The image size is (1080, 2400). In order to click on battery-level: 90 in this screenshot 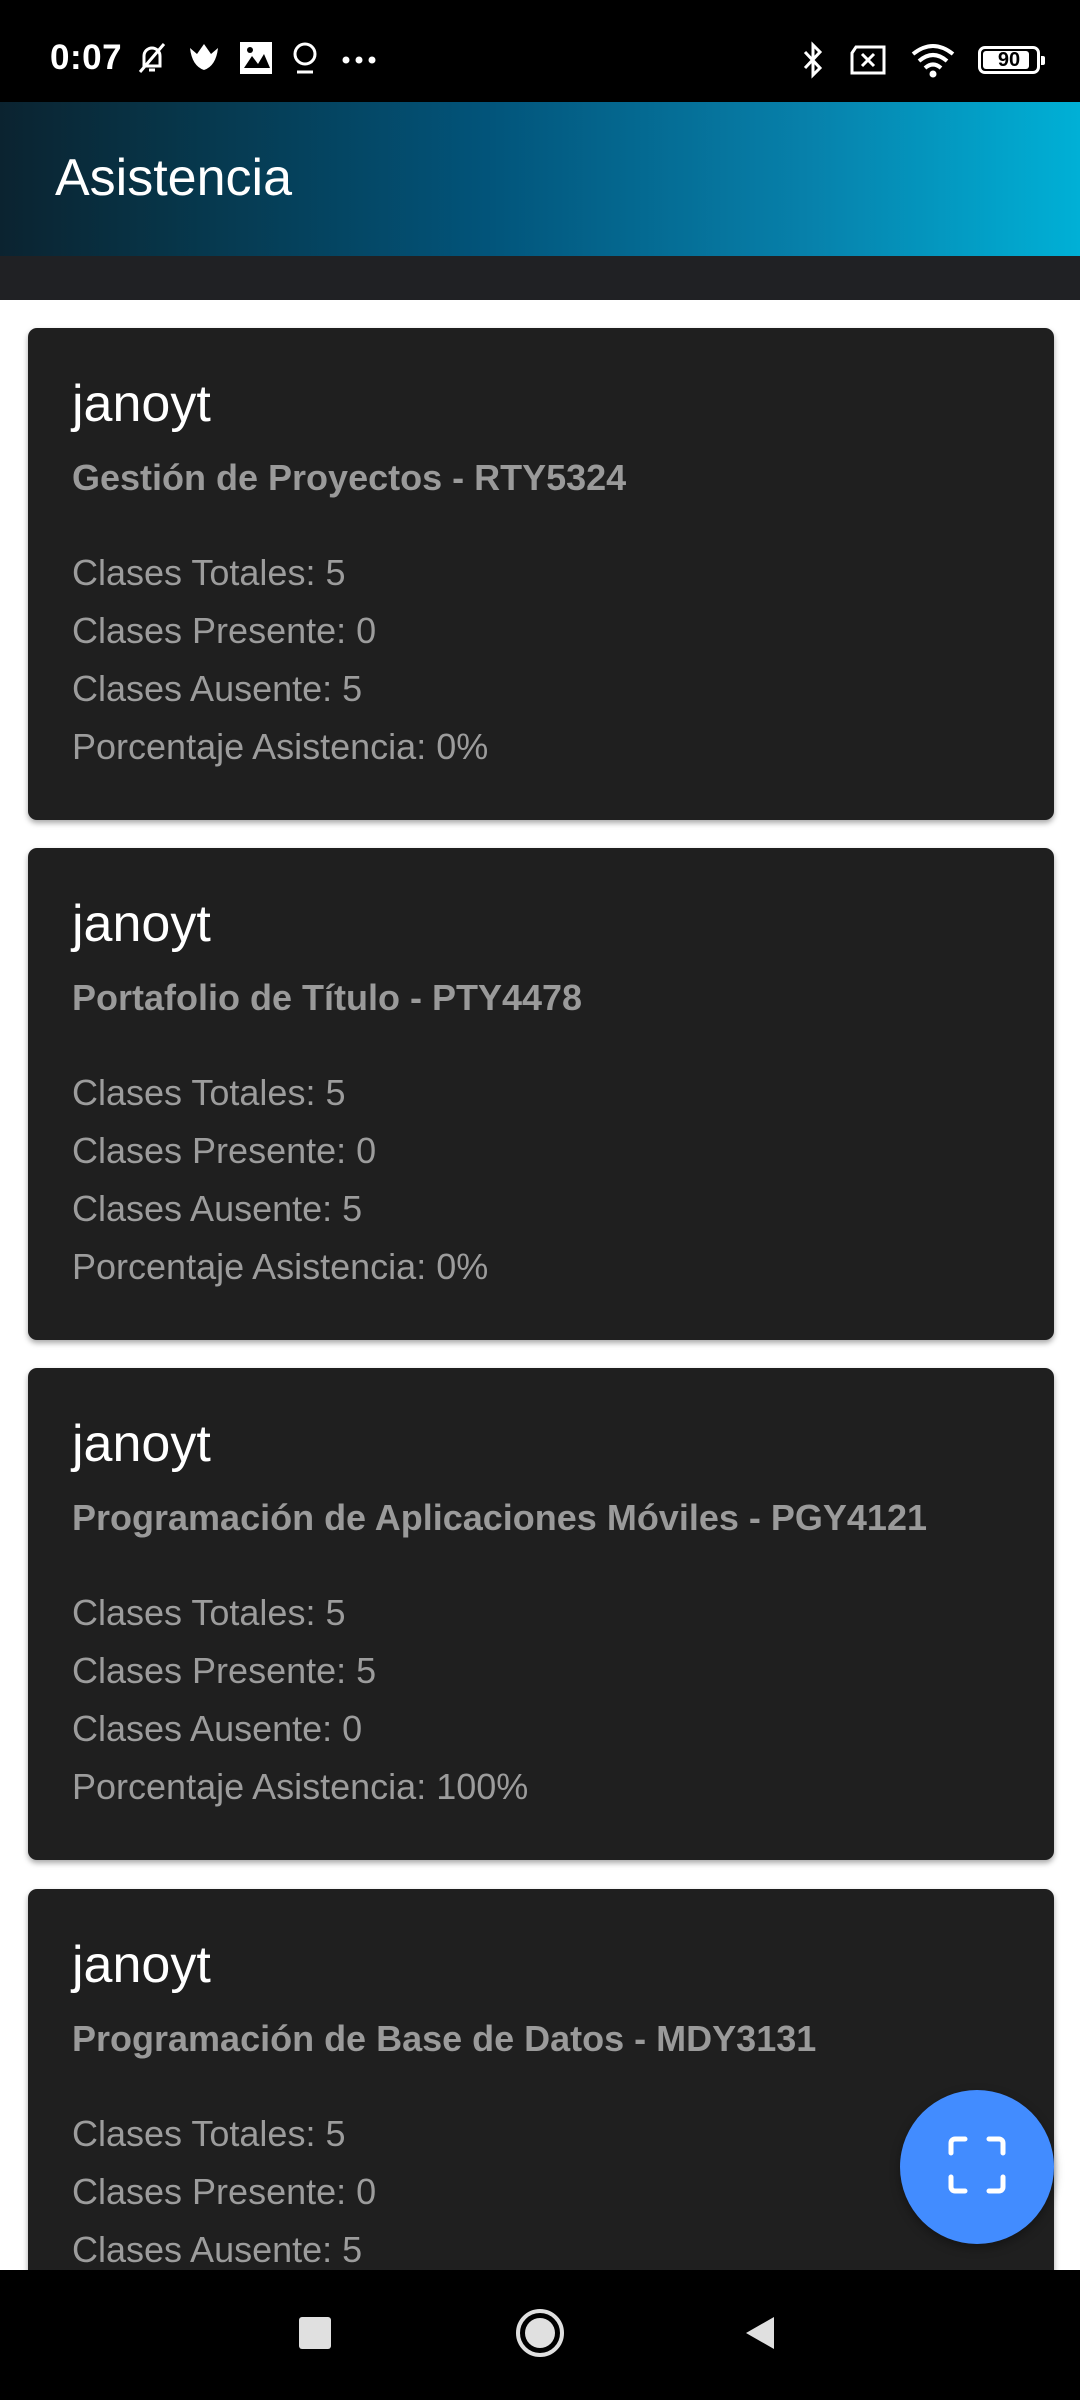, I will do `click(1009, 60)`.